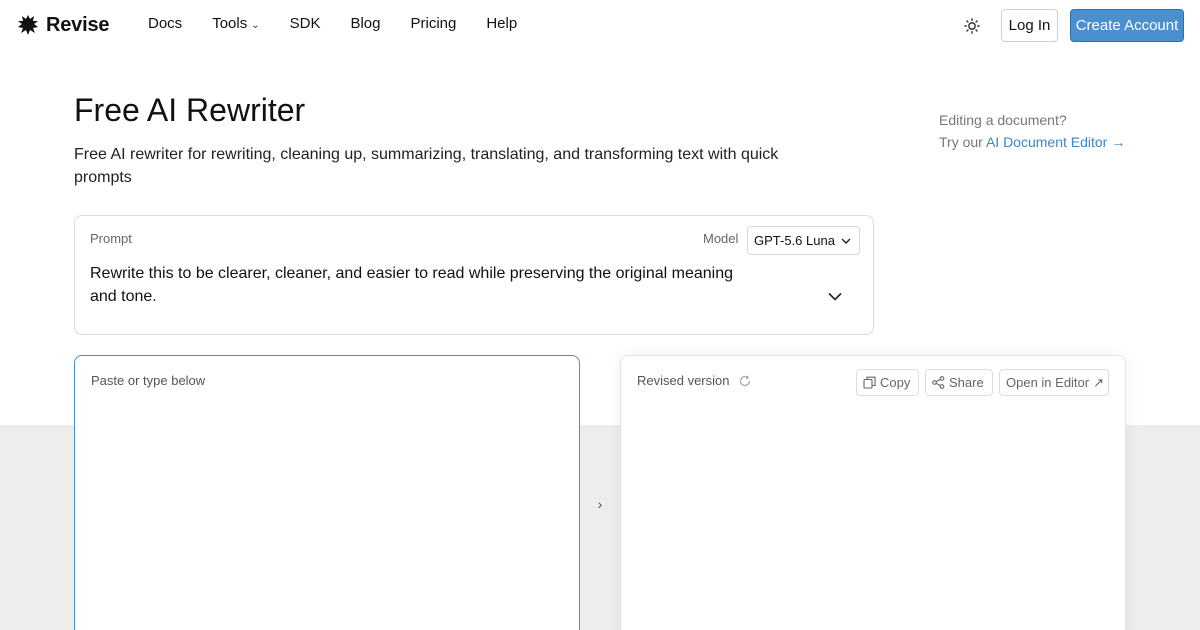 The height and width of the screenshot is (630, 1200). What do you see at coordinates (230, 23) in the screenshot?
I see `nav-label: Tools` at bounding box center [230, 23].